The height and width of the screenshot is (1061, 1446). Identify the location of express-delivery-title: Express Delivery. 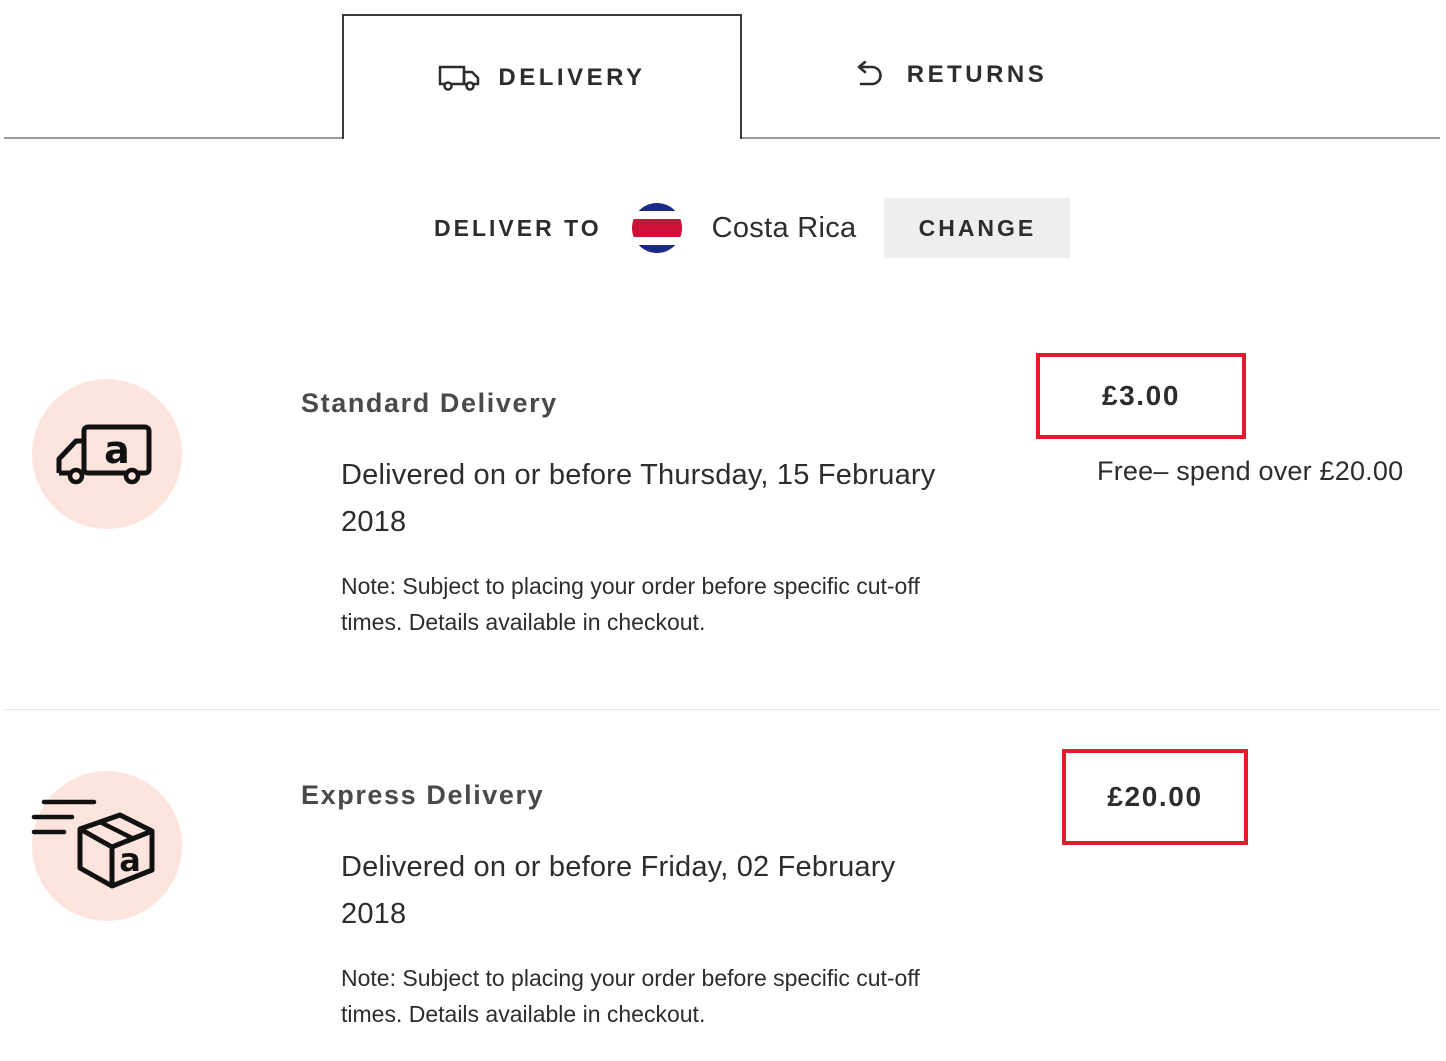
(423, 795).